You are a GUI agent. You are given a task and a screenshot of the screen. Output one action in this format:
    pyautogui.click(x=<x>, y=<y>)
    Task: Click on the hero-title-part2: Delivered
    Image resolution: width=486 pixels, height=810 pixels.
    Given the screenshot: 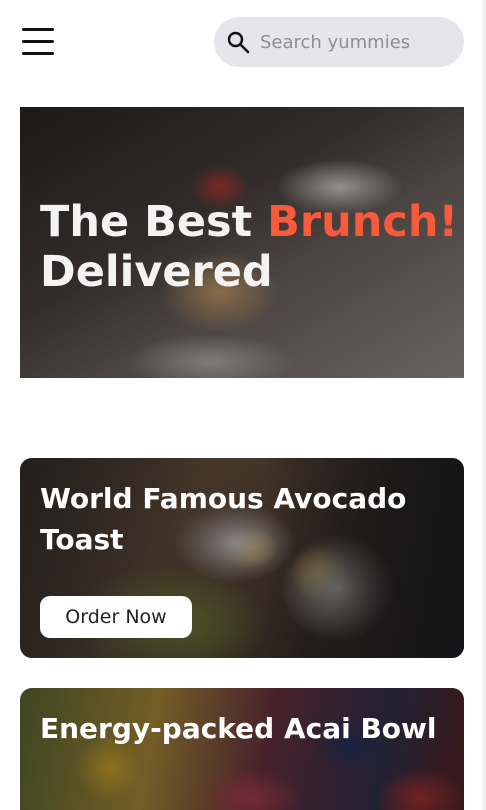 What is the action you would take?
    pyautogui.click(x=156, y=272)
    